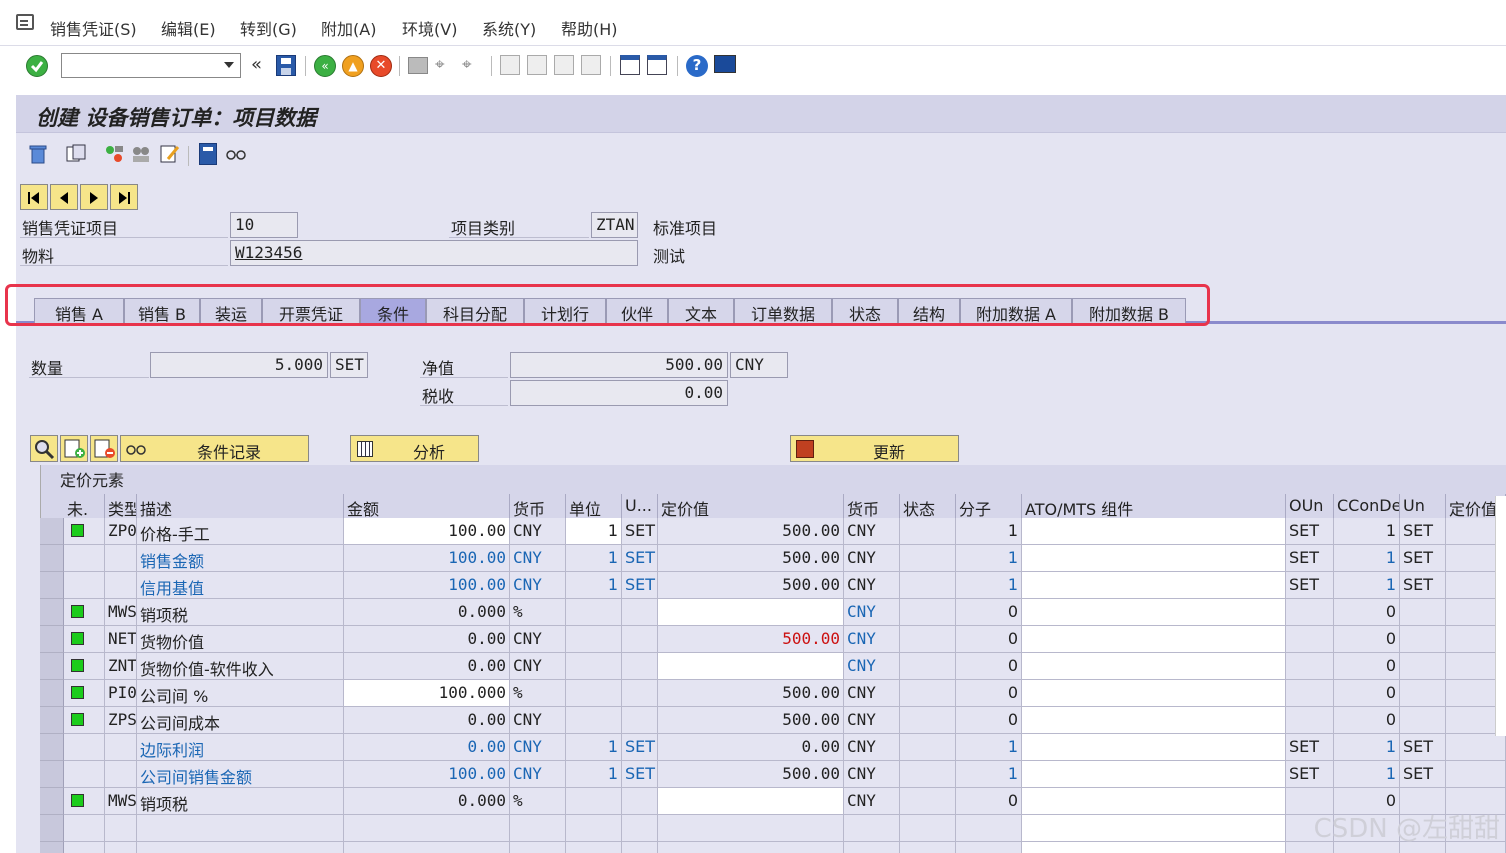  What do you see at coordinates (427, 506) in the screenshot?
I see `column-header: 金额` at bounding box center [427, 506].